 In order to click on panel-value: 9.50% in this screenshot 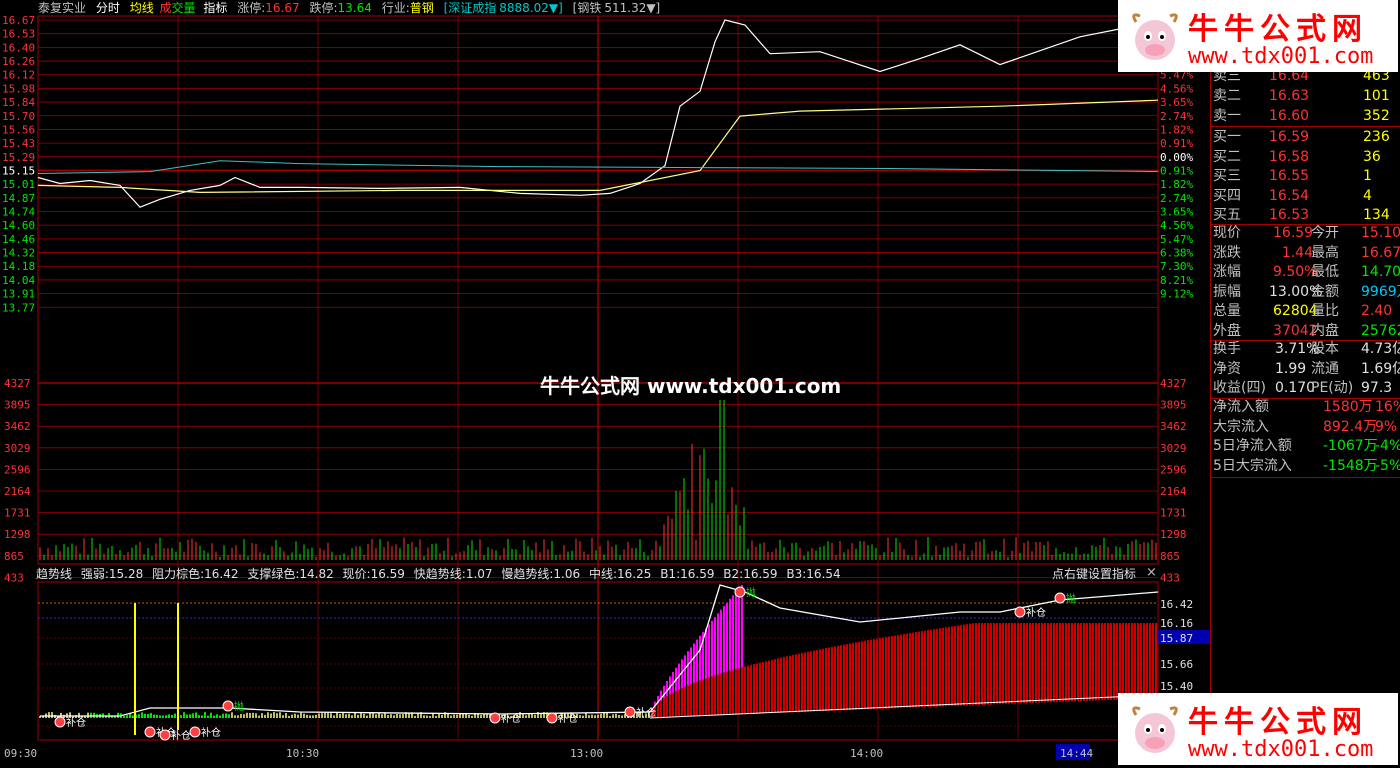, I will do `click(1295, 272)`.